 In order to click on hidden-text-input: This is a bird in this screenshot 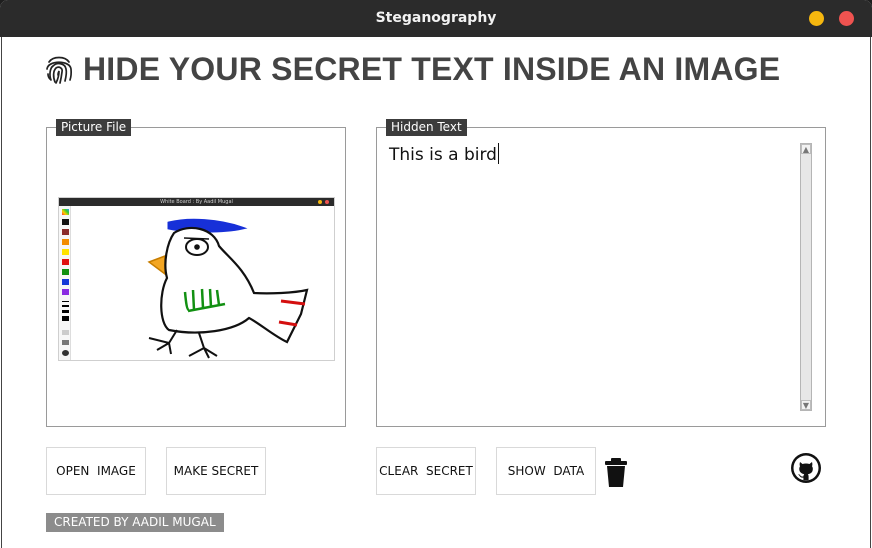, I will do `click(444, 154)`.